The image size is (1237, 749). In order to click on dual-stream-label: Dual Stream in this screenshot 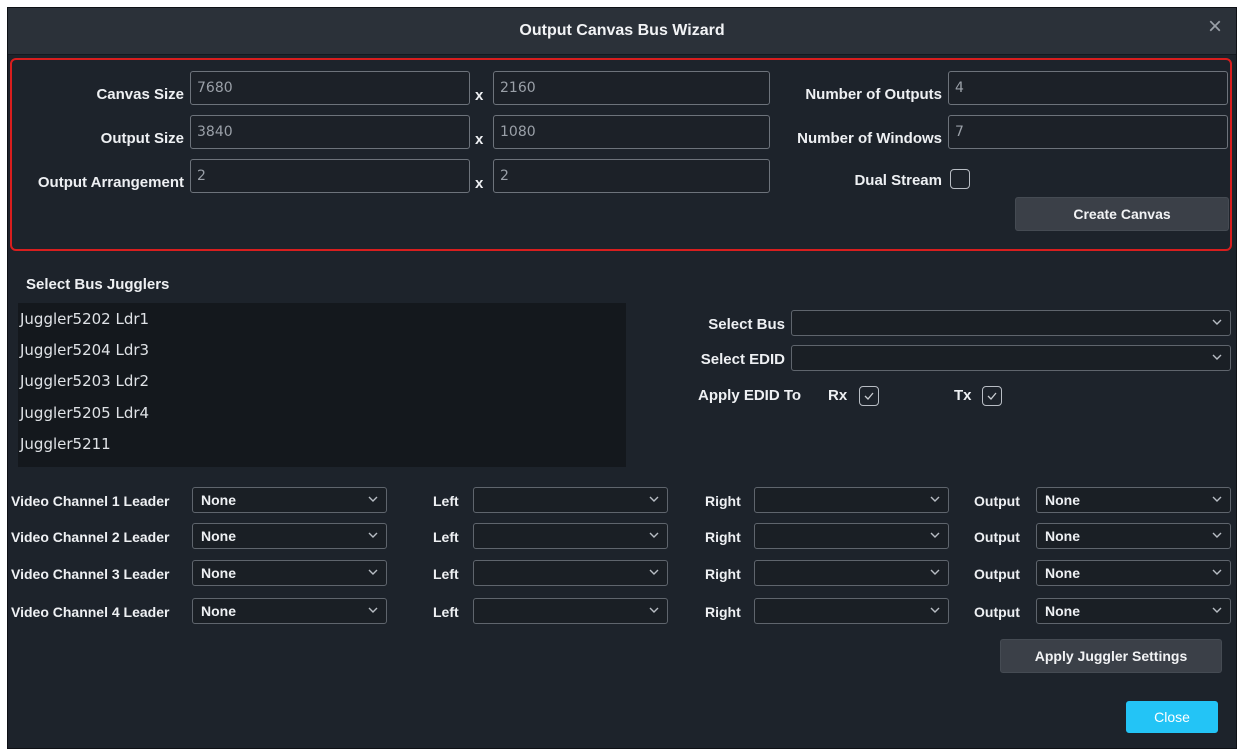, I will do `click(898, 180)`.